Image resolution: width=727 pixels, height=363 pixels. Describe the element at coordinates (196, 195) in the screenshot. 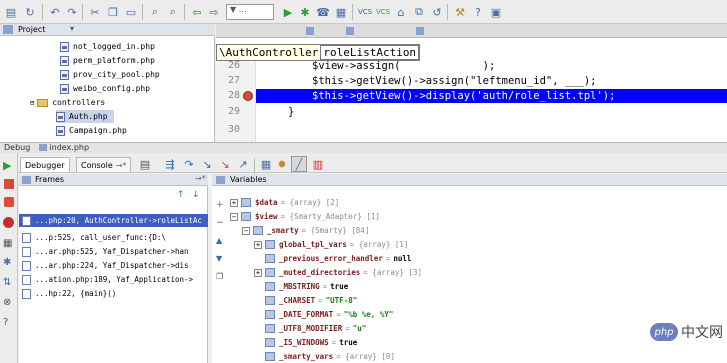

I see `frame-down-icon: ↓` at that location.